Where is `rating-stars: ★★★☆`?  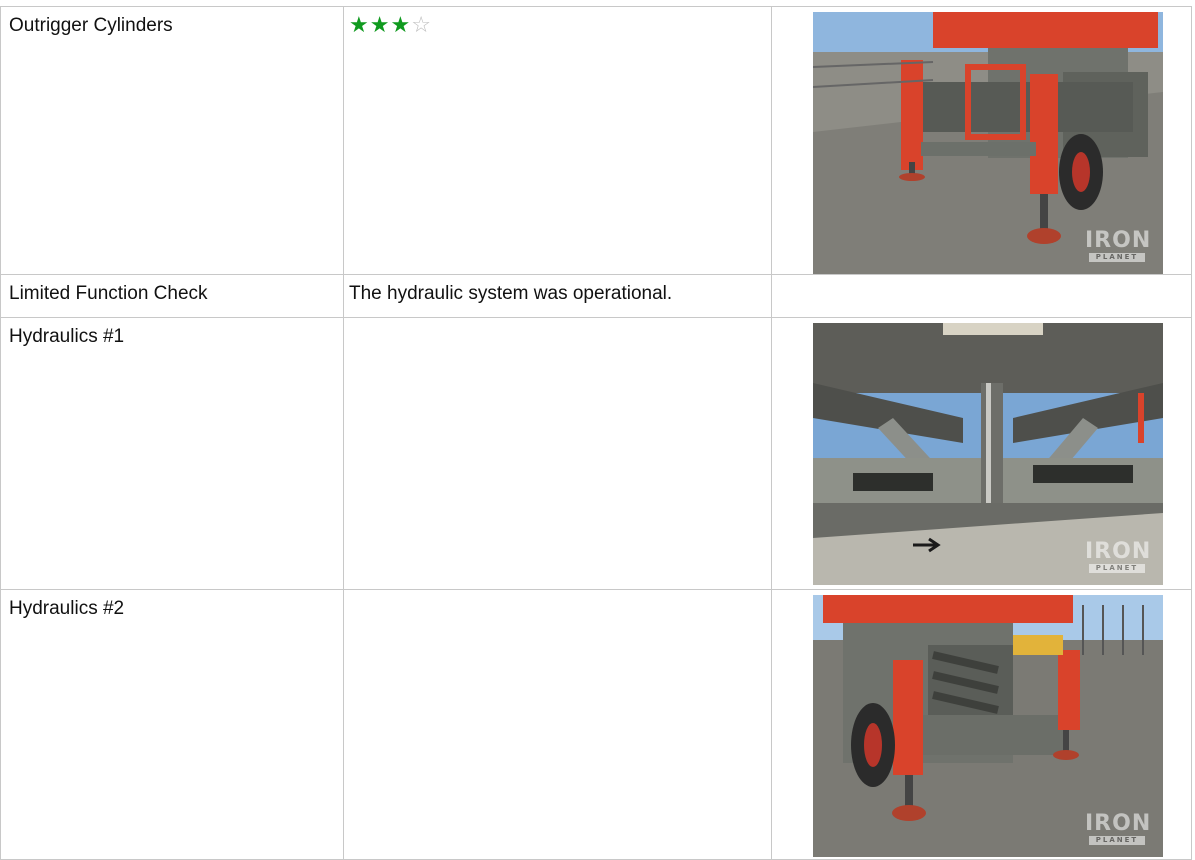 rating-stars: ★★★☆ is located at coordinates (390, 24).